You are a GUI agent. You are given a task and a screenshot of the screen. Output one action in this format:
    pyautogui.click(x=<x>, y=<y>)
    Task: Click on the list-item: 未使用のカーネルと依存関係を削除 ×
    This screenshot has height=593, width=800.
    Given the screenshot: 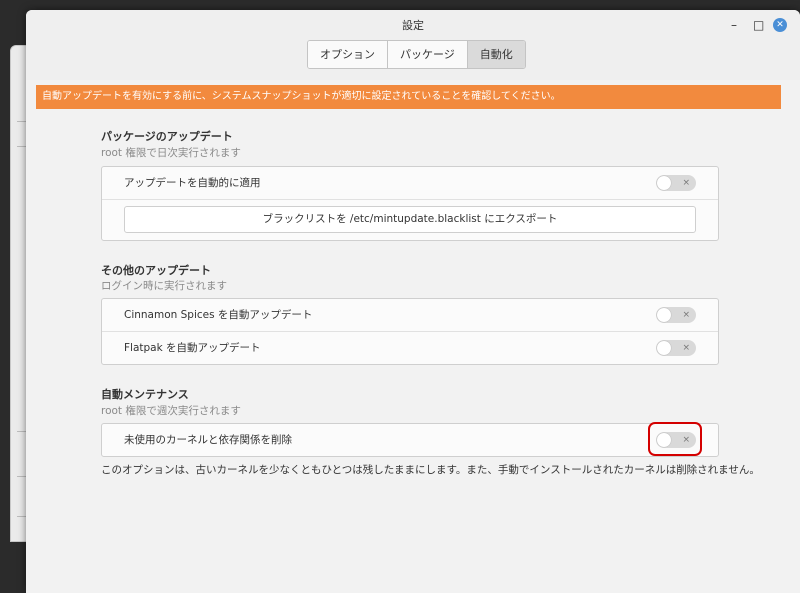 What is the action you would take?
    pyautogui.click(x=410, y=440)
    